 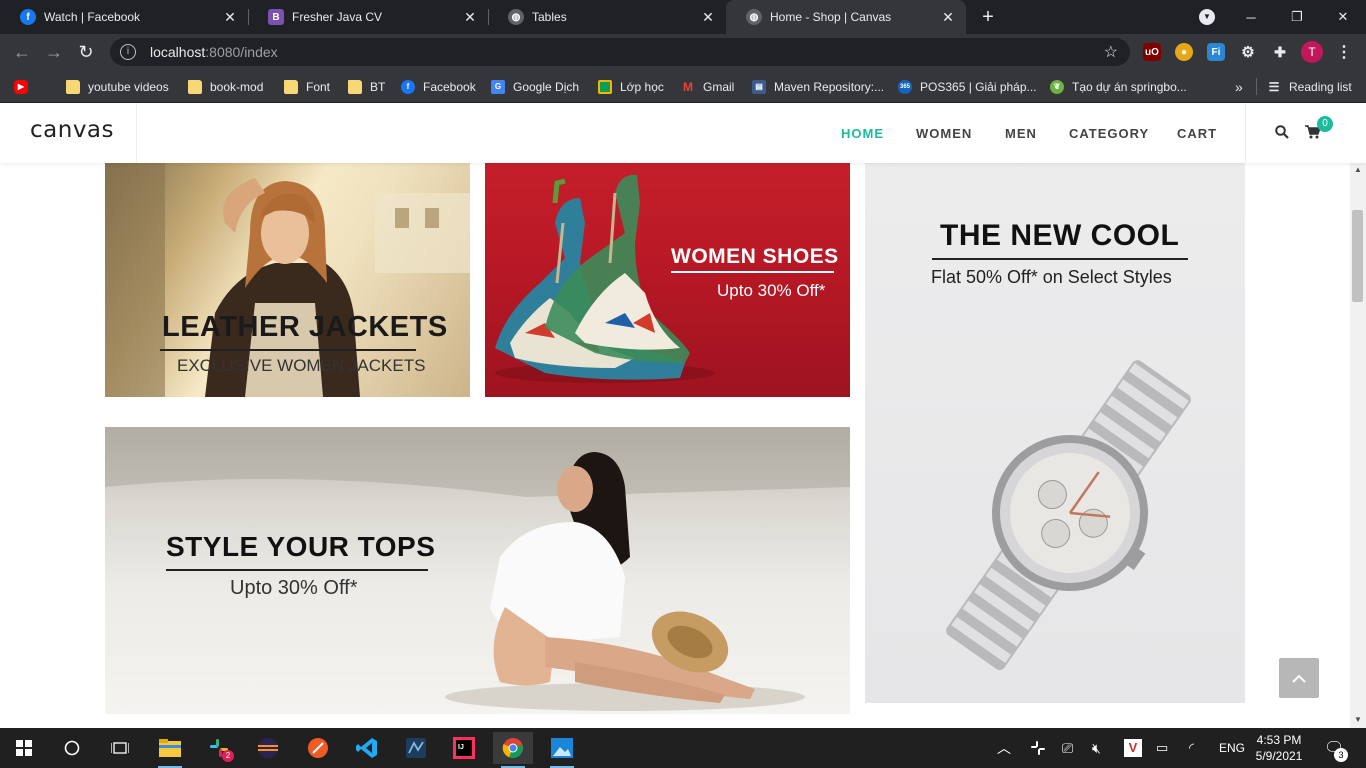 I want to click on tab-search-icon: ▼, so click(x=1207, y=17).